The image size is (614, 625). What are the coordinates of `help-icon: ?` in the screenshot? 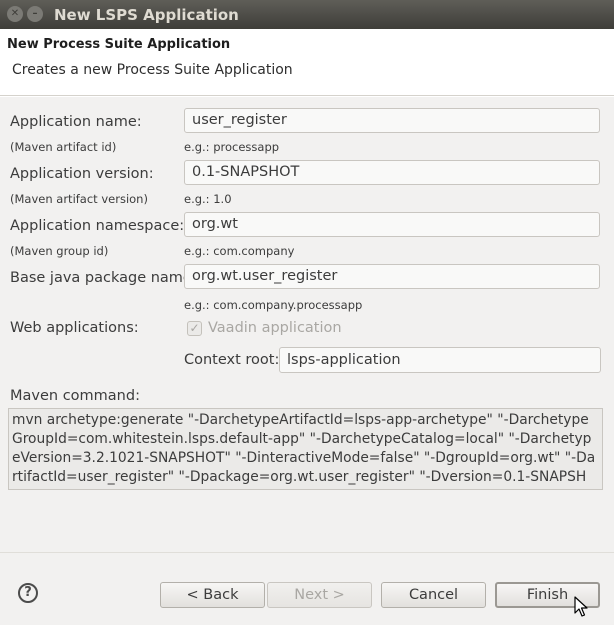 It's located at (28, 593).